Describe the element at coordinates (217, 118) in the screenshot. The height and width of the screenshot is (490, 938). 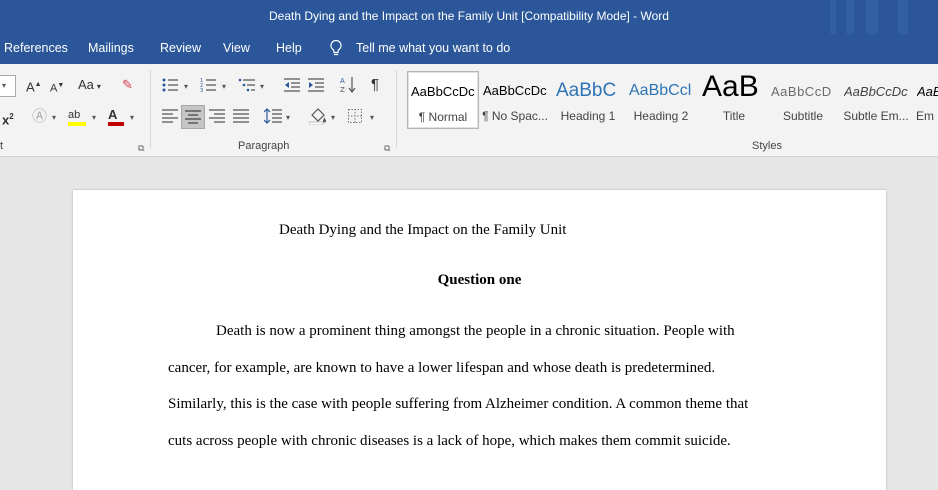
I see `align-right-icon` at that location.